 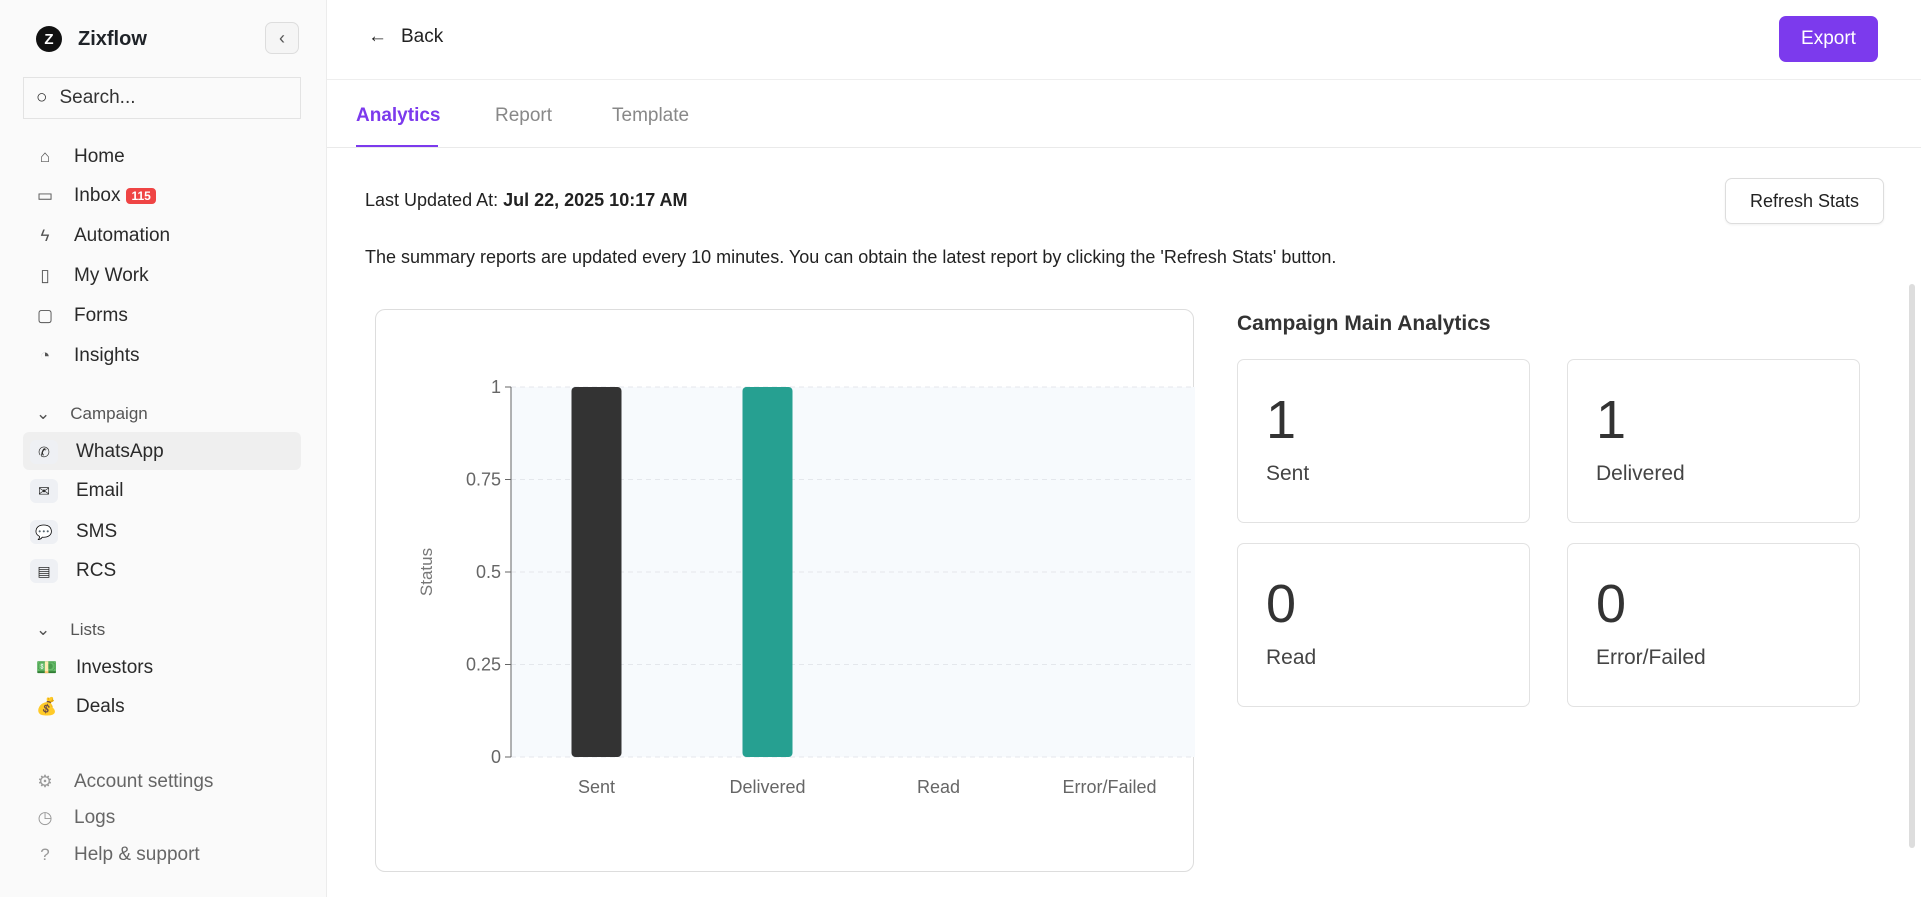 I want to click on whatsapp-icon: ✆, so click(x=44, y=452).